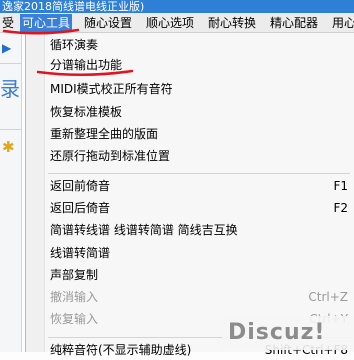  I want to click on menu-item-shortcut: Ctrl+Z, so click(328, 297).